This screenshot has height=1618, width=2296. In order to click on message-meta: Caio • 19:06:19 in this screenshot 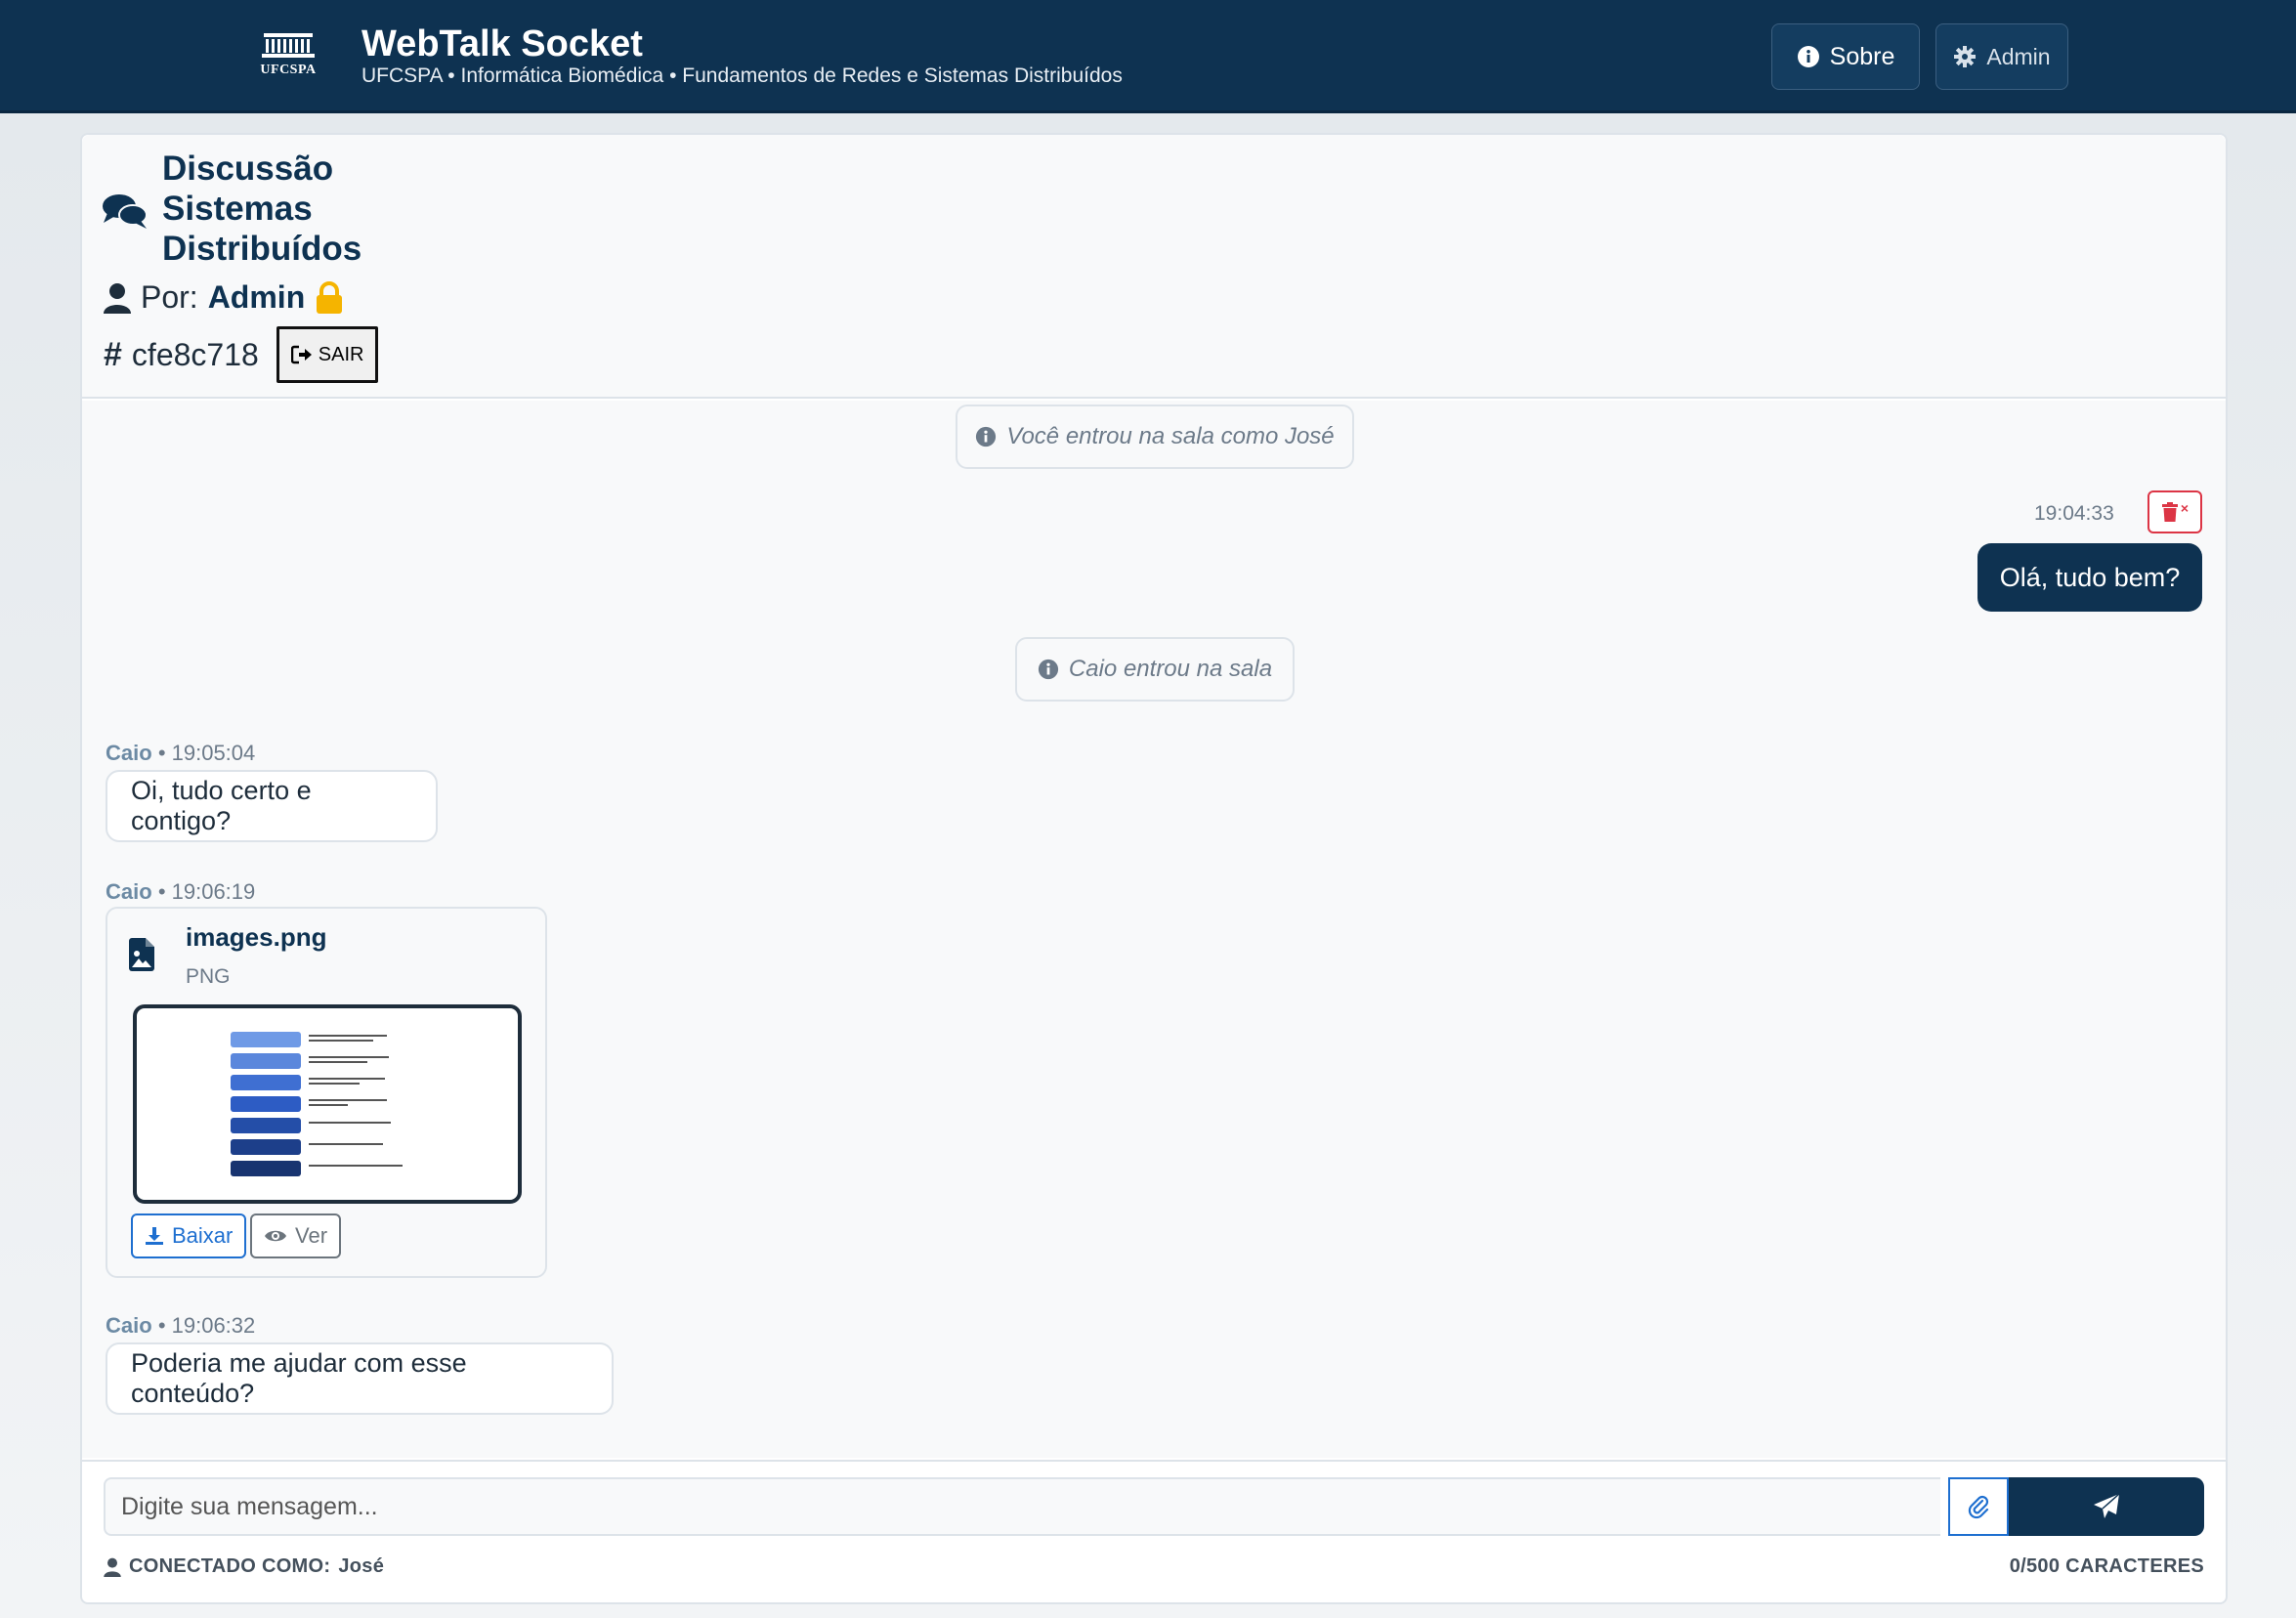, I will do `click(181, 892)`.